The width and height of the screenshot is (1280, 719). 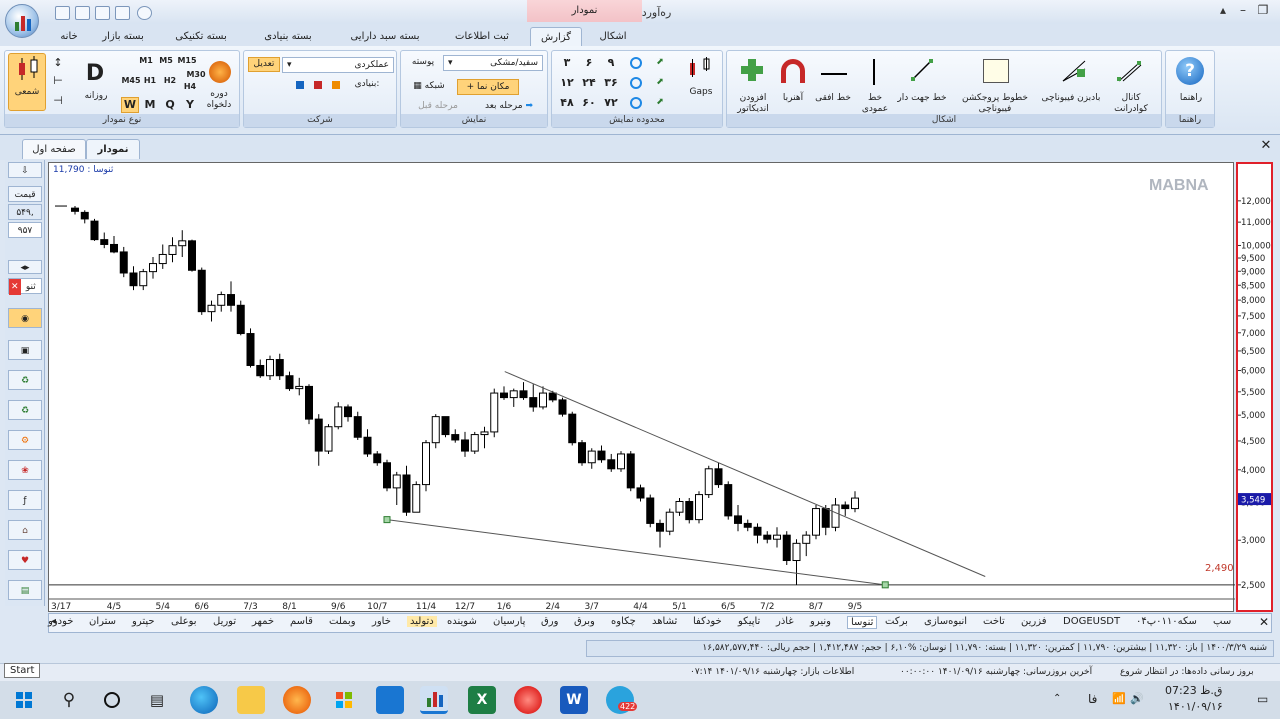 I want to click on remove-symbol-icon: ✕, so click(x=15, y=287).